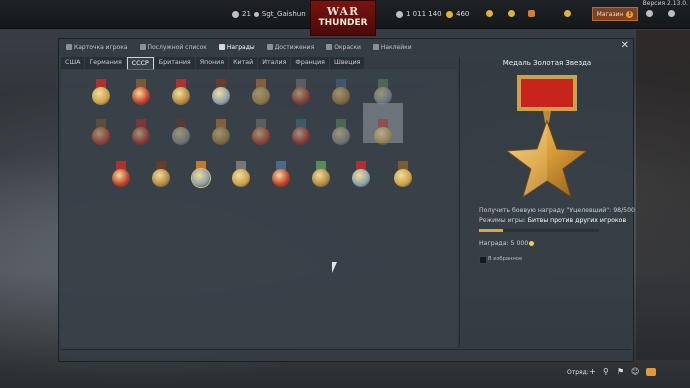 This screenshot has width=690, height=388. What do you see at coordinates (463, 14) in the screenshot?
I see `research-points-value: 460` at bounding box center [463, 14].